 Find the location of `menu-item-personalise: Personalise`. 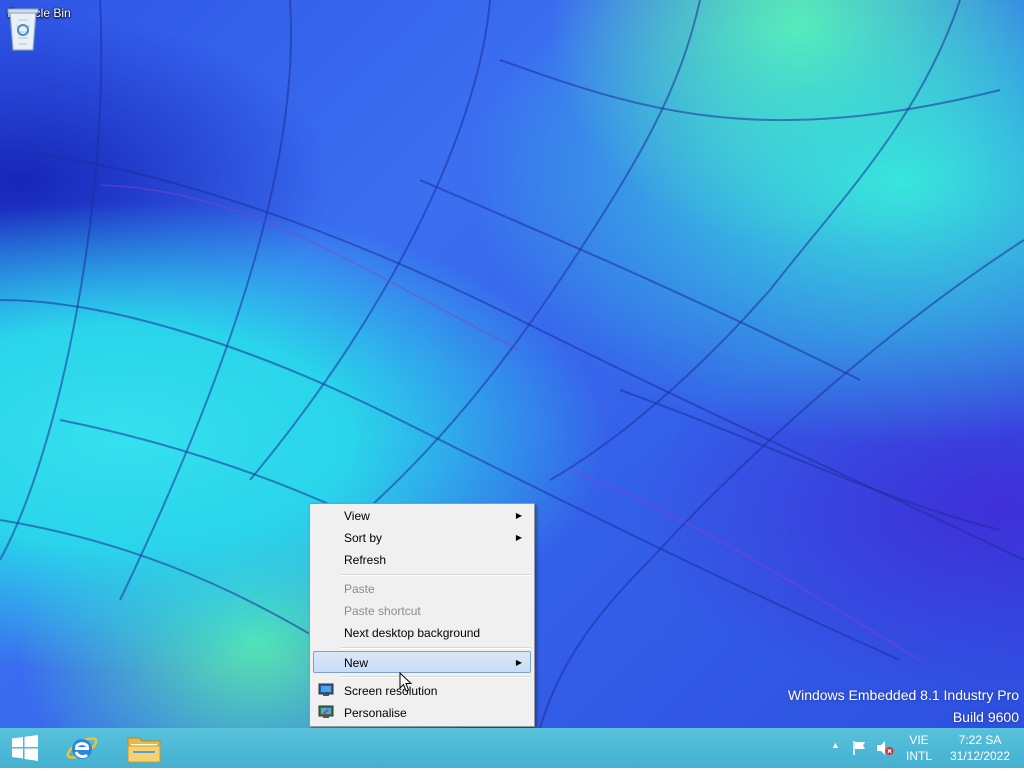

menu-item-personalise: Personalise is located at coordinates (422, 713).